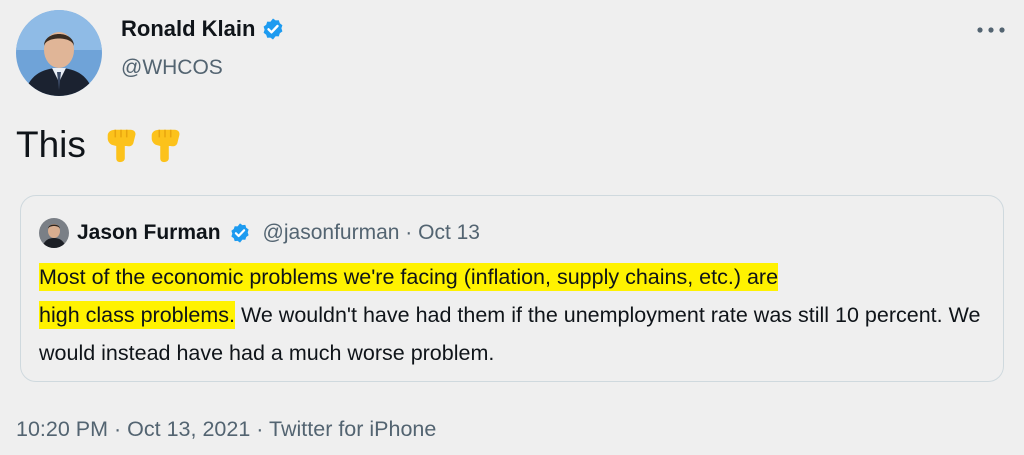 Image resolution: width=1024 pixels, height=455 pixels. What do you see at coordinates (331, 232) in the screenshot?
I see `quoted-author-handle: @jasonfurman` at bounding box center [331, 232].